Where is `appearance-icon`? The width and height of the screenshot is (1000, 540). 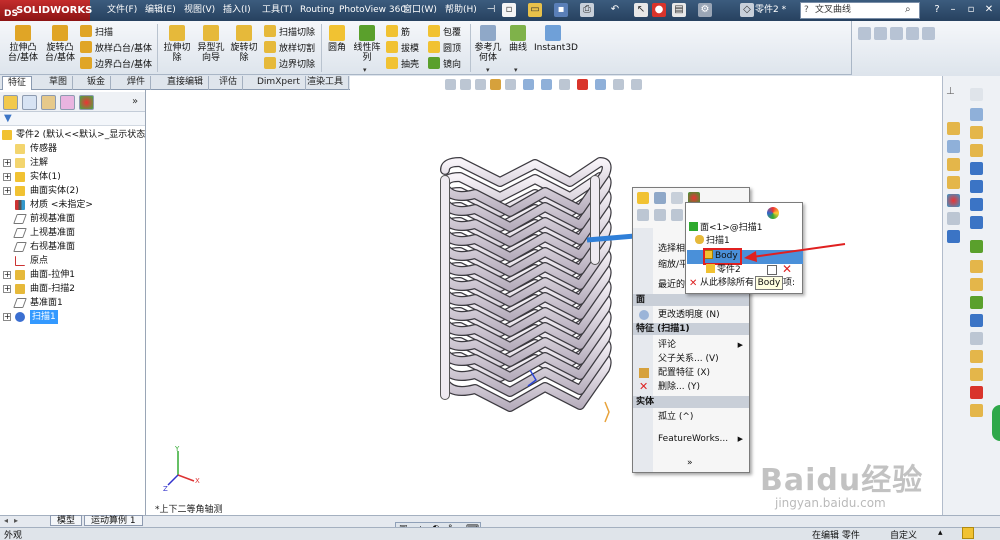 appearance-icon is located at coordinates (773, 213).